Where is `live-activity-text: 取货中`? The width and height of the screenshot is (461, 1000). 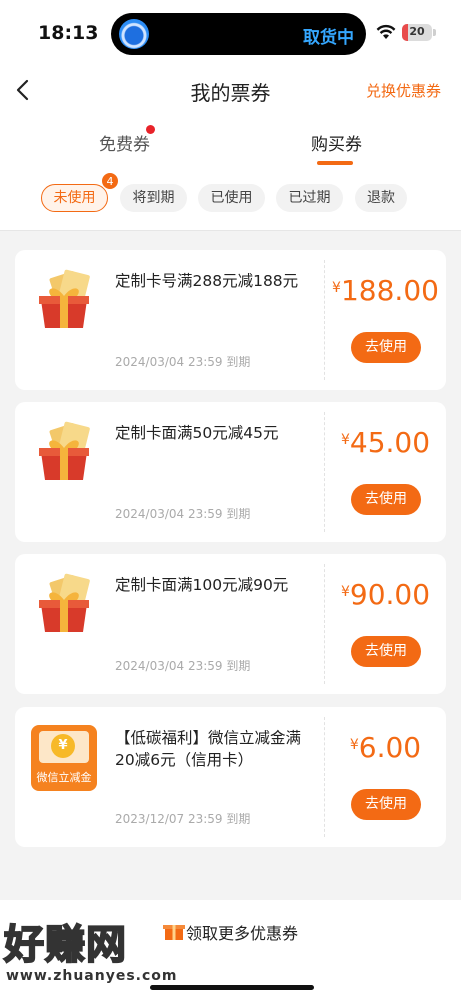
live-activity-text: 取货中 is located at coordinates (328, 38).